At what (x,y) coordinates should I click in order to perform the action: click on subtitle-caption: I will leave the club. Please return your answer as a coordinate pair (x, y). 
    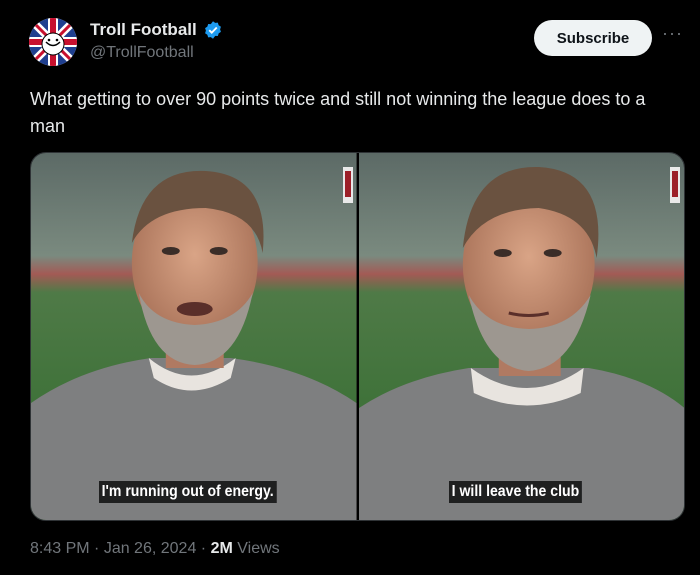
    Looking at the image, I should click on (515, 492).